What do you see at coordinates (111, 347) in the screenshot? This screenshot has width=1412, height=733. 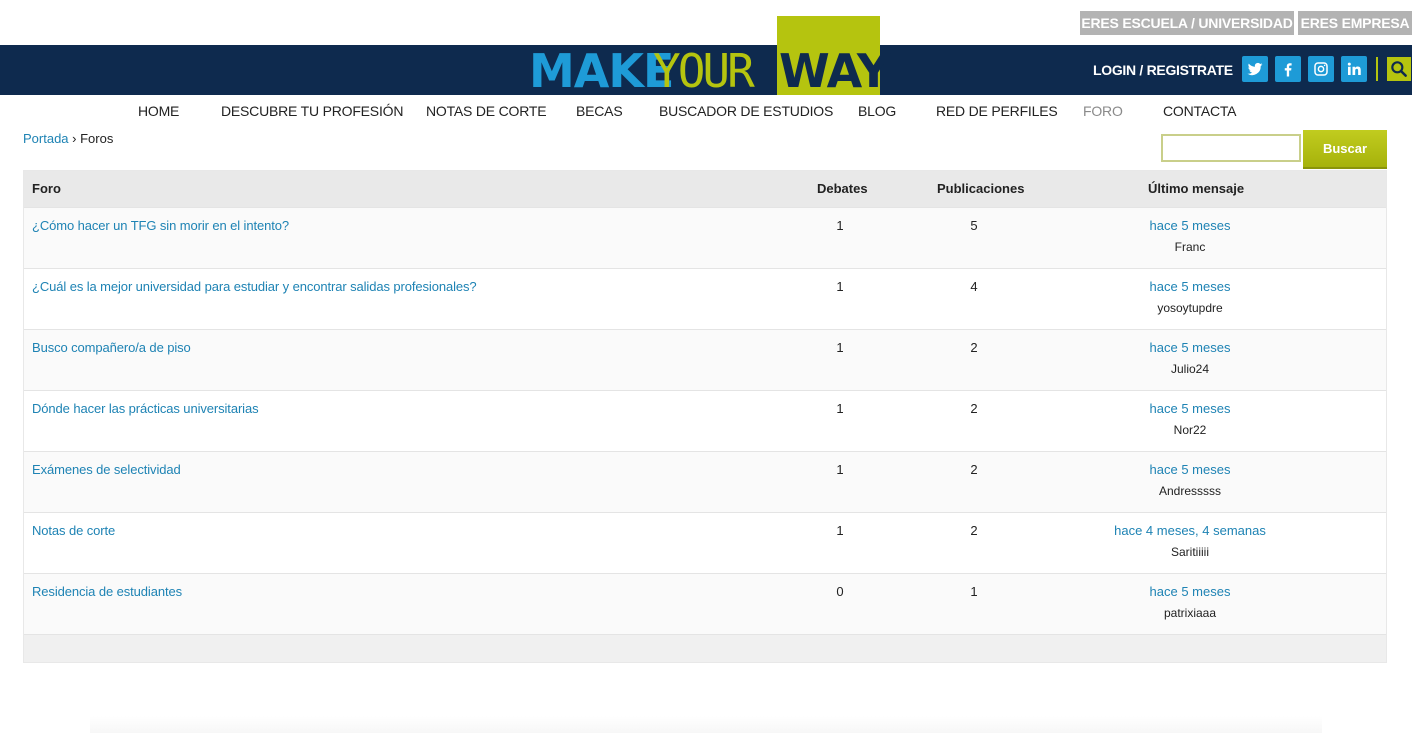 I see `forum-title-link: Busco compañero/a de piso` at bounding box center [111, 347].